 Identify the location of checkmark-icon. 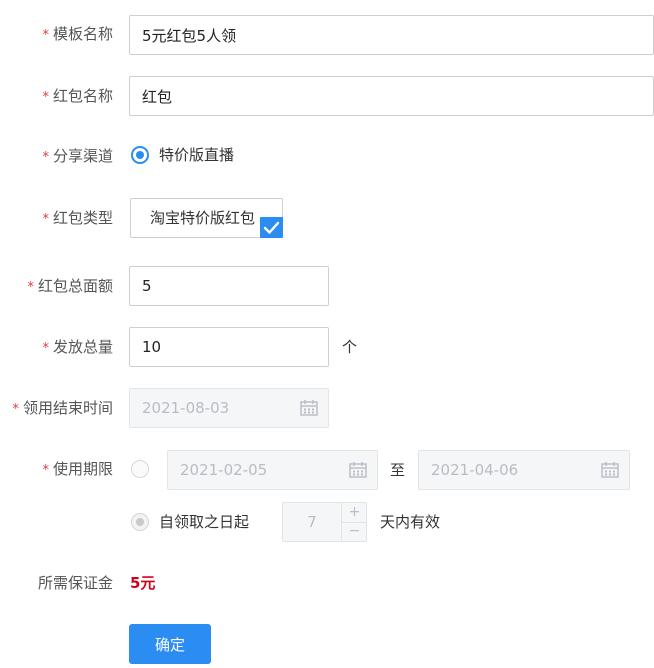
(271, 227).